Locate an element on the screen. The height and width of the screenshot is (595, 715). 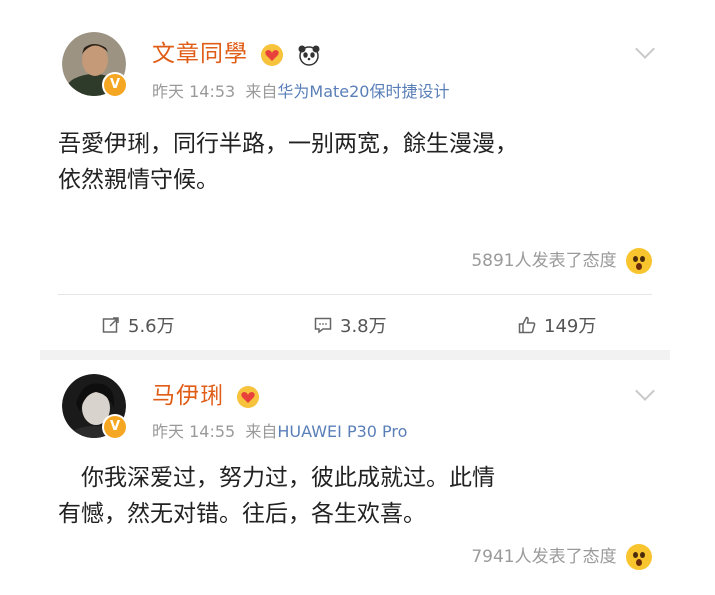
repost-count: 5.6万 is located at coordinates (151, 326).